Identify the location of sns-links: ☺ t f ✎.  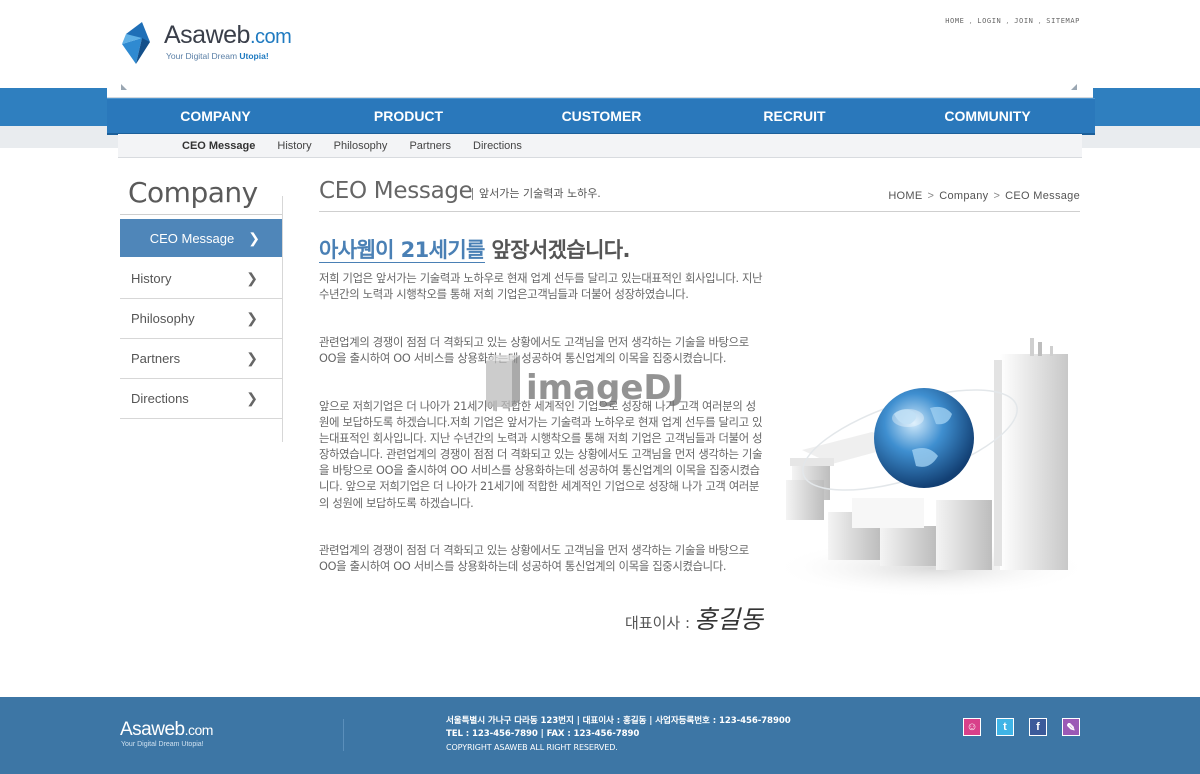
(1021, 727).